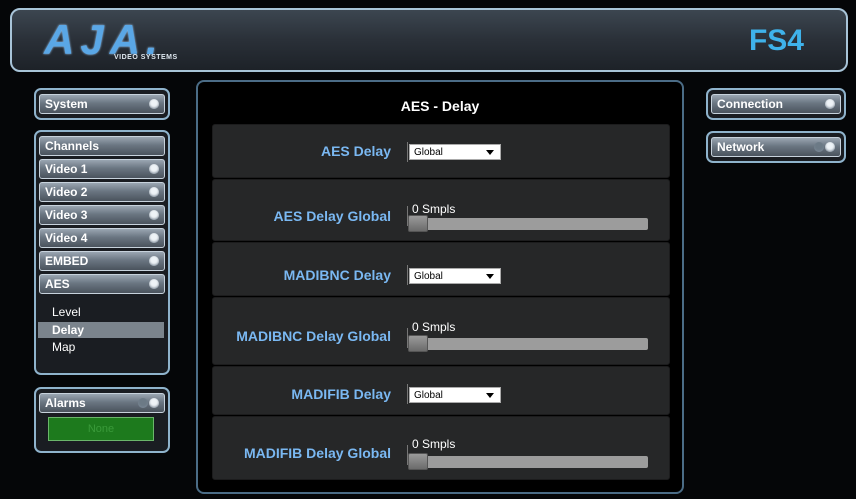 The image size is (856, 499). What do you see at coordinates (429, 40) in the screenshot?
I see `header-bar: AJA. VIDEO SYSTEMS FS4` at bounding box center [429, 40].